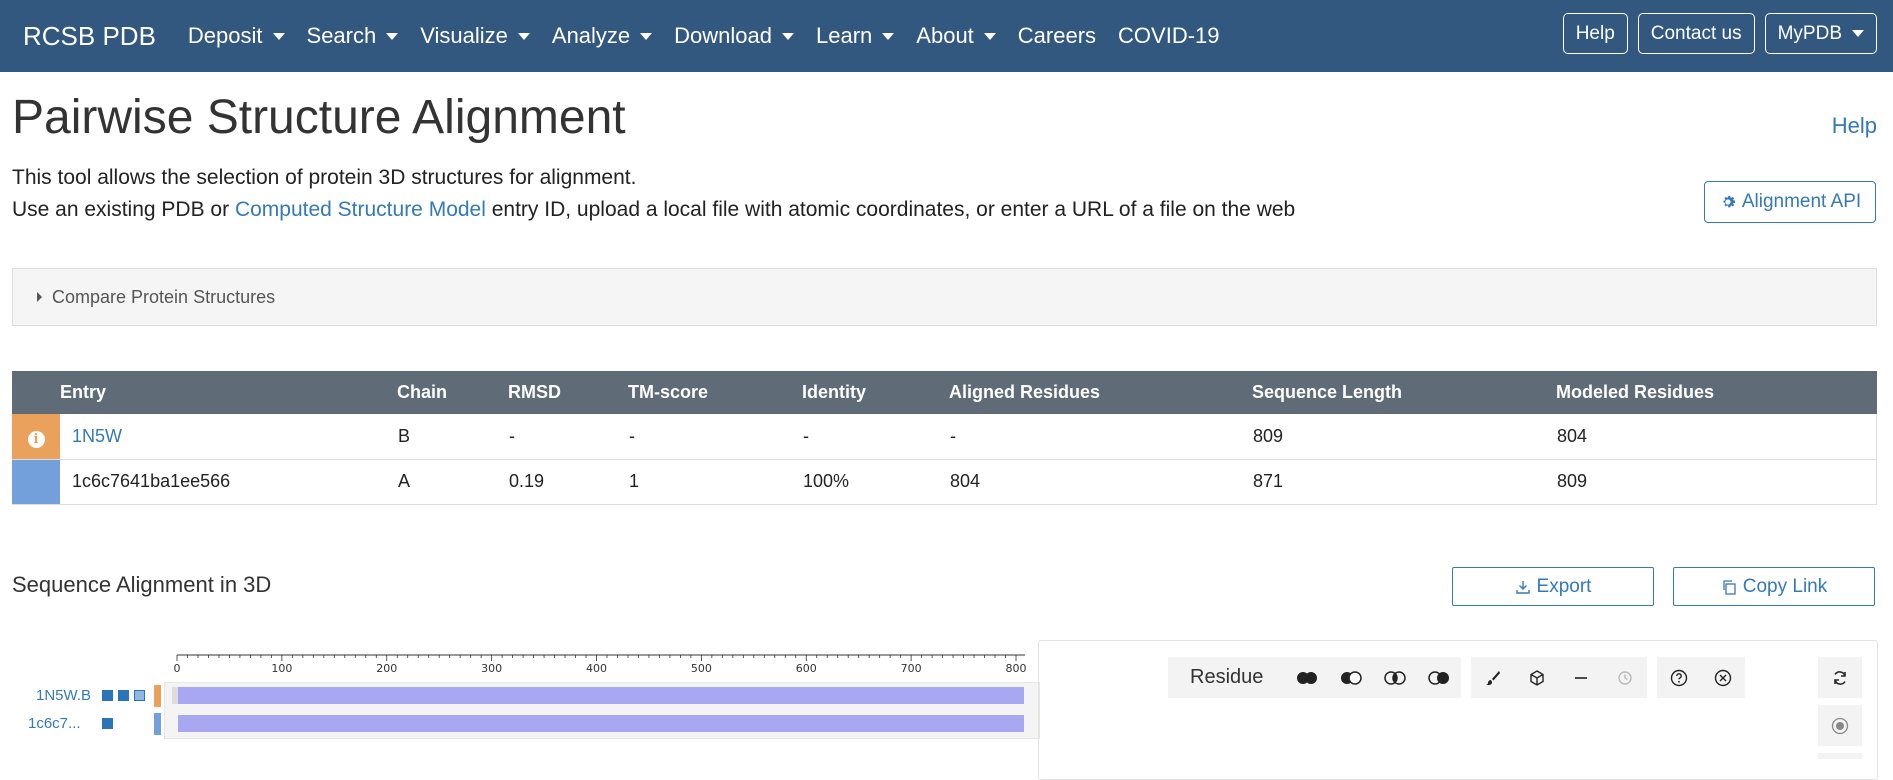 This screenshot has height=780, width=1893. Describe the element at coordinates (36, 482) in the screenshot. I see `target-color-swatch` at that location.